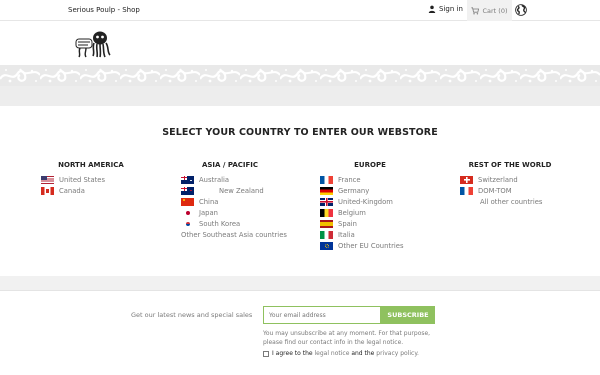 This screenshot has width=600, height=375. I want to click on country-link-belgium: Belgium, so click(343, 212).